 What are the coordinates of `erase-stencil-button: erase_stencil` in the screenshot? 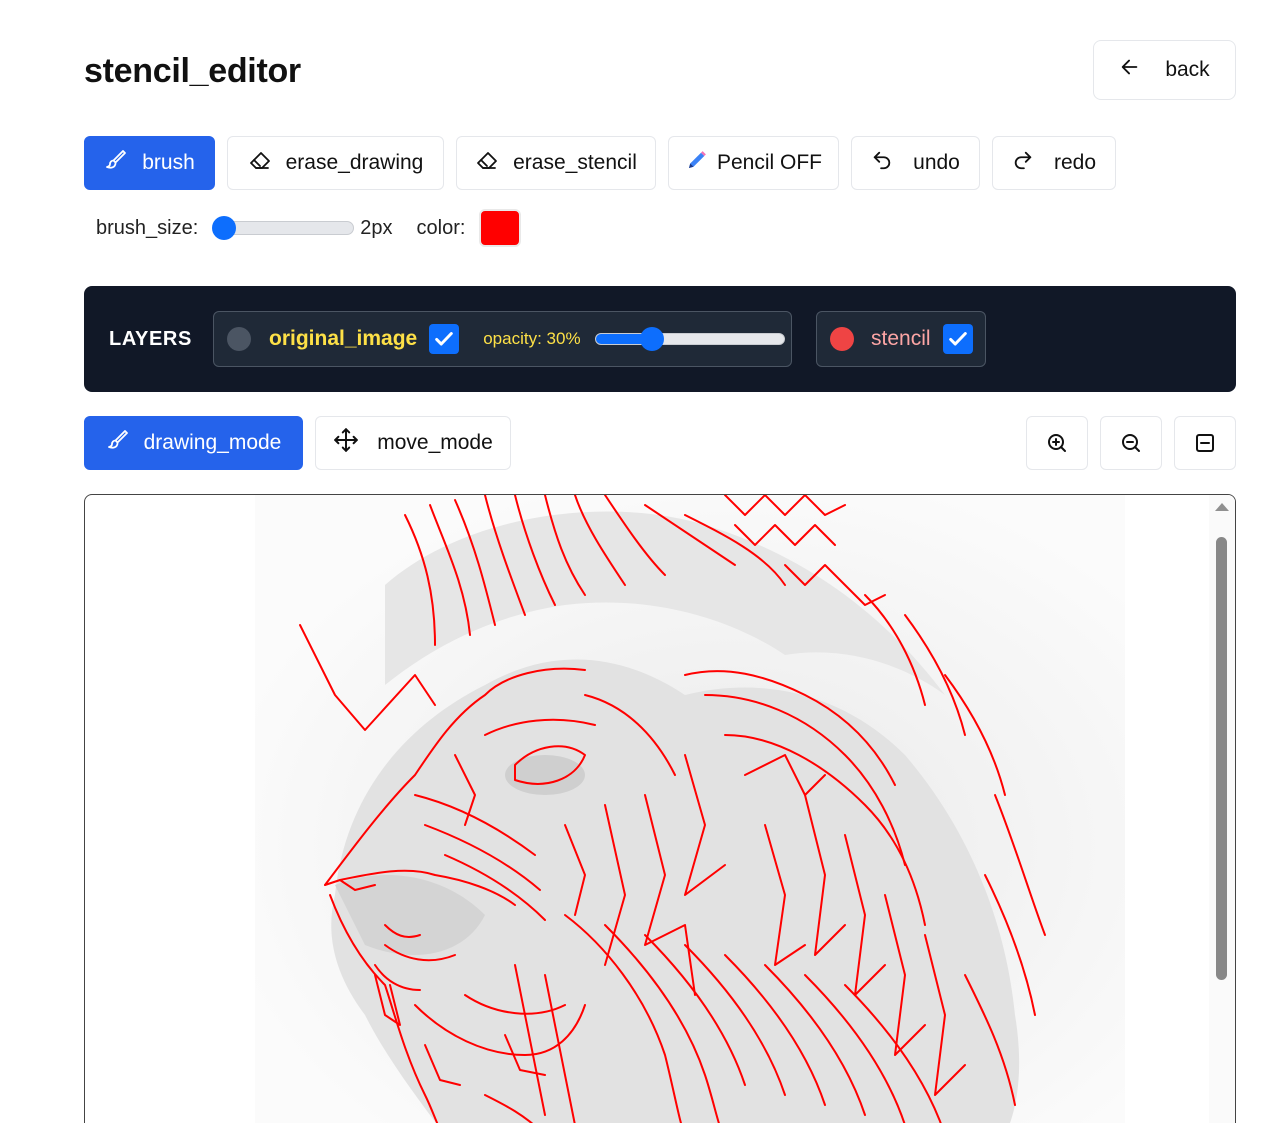 It's located at (556, 163).